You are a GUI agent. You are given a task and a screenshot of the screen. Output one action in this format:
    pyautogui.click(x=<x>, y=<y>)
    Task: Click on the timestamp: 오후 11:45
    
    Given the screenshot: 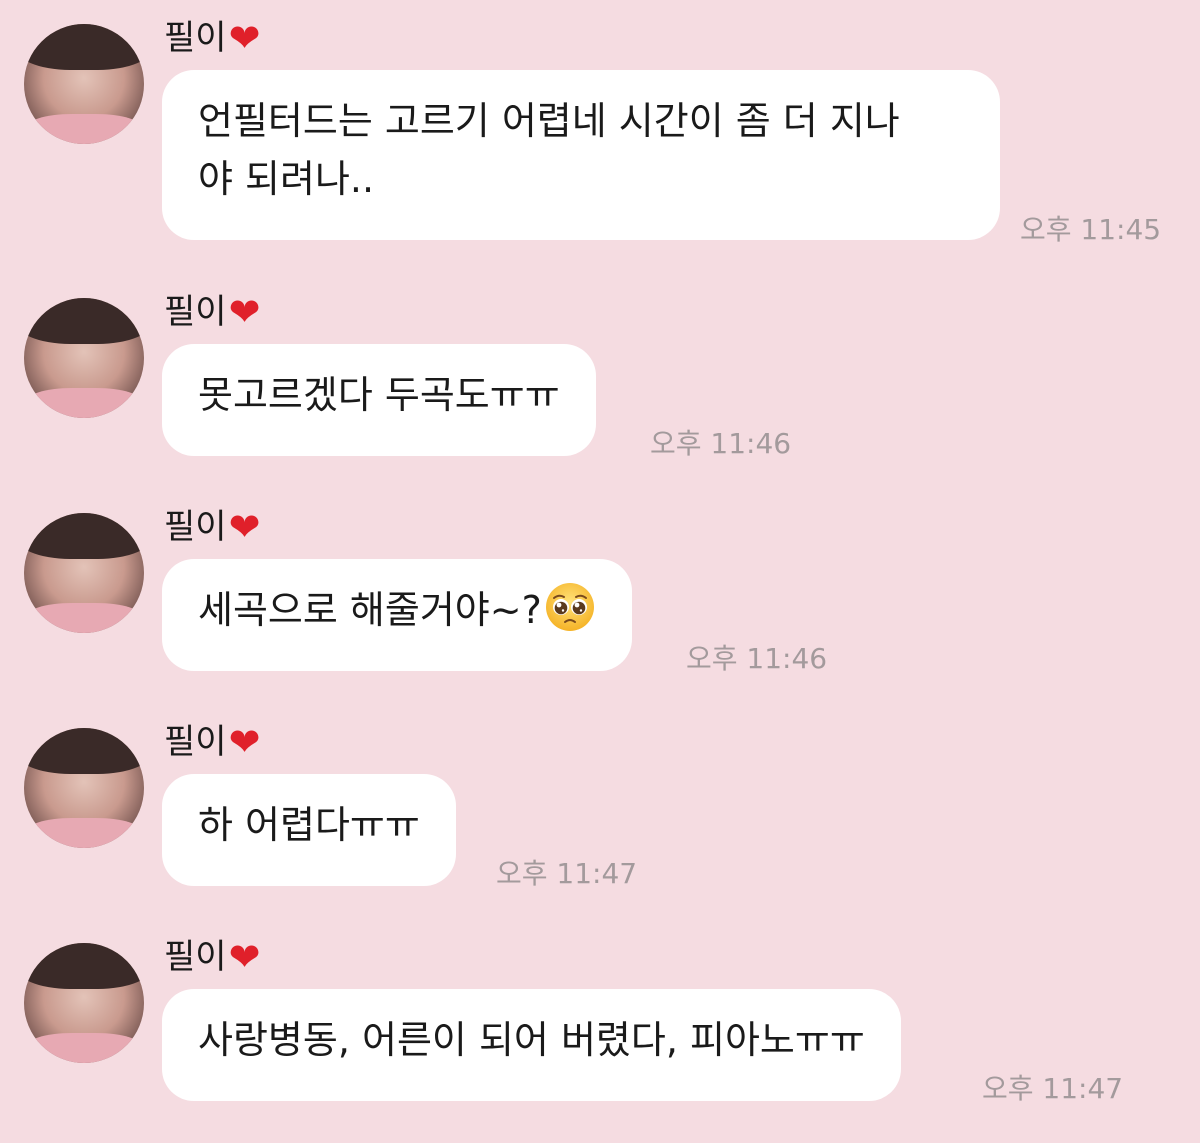 What is the action you would take?
    pyautogui.click(x=1091, y=229)
    